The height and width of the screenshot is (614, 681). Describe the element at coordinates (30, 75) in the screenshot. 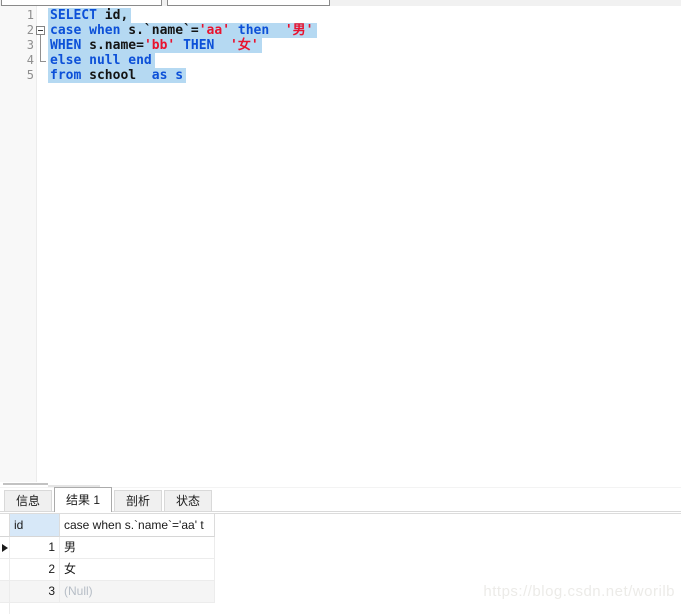

I see `line-number: 5` at that location.